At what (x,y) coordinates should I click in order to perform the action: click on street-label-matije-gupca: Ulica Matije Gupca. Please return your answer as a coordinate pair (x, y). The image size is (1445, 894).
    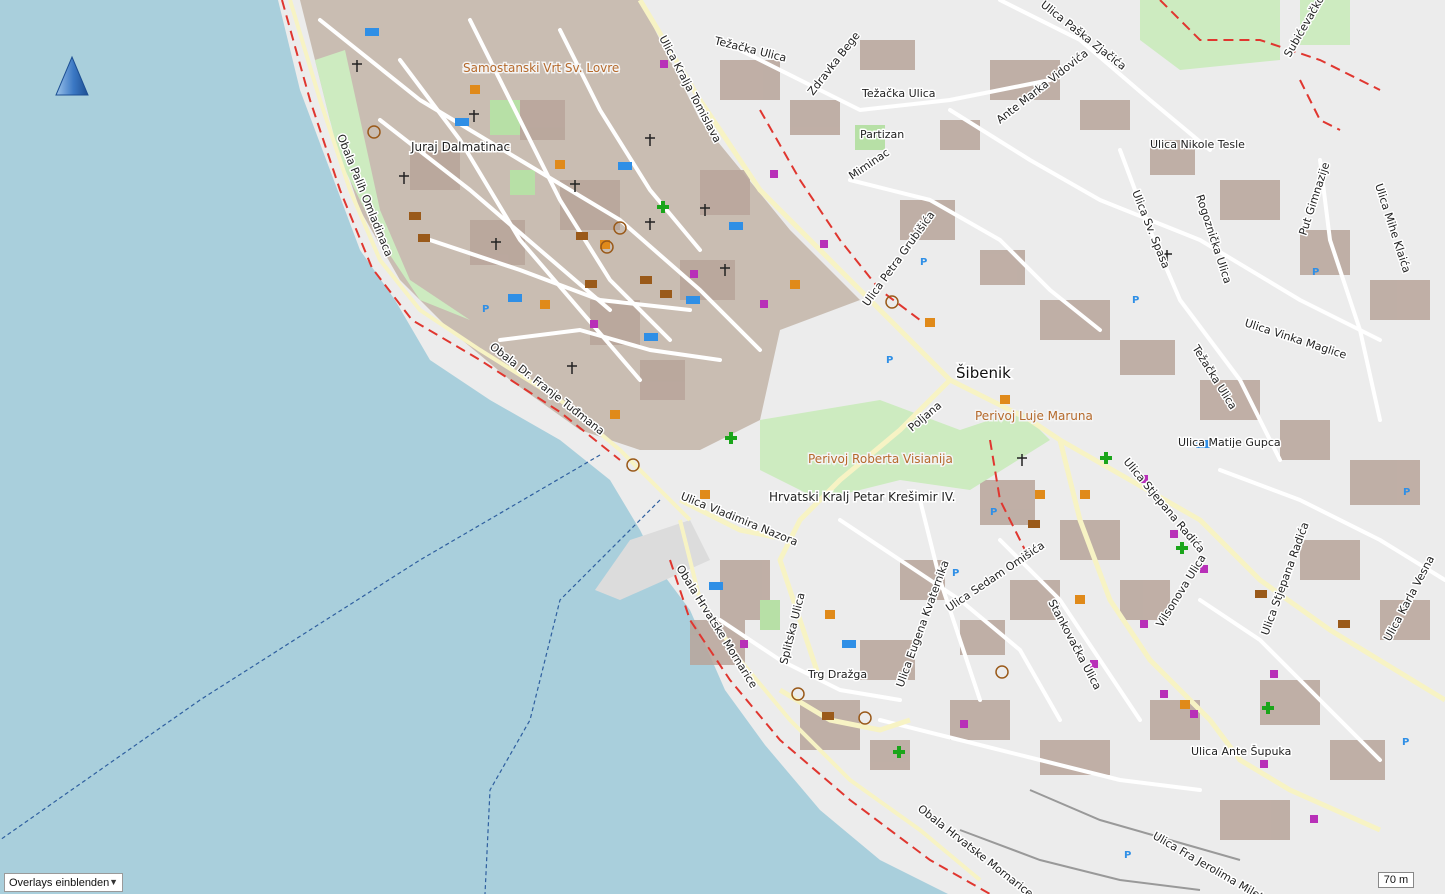
    Looking at the image, I should click on (1229, 442).